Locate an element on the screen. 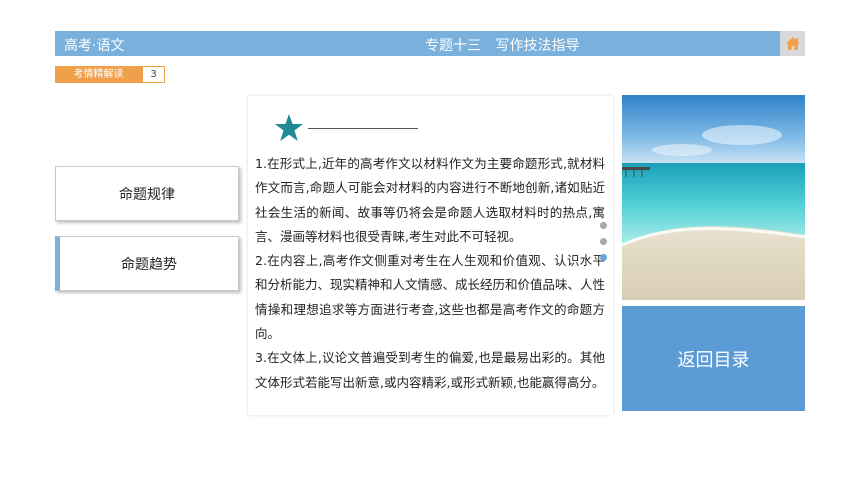 The height and width of the screenshot is (484, 860). nav-item-label: 命题规律 is located at coordinates (147, 194).